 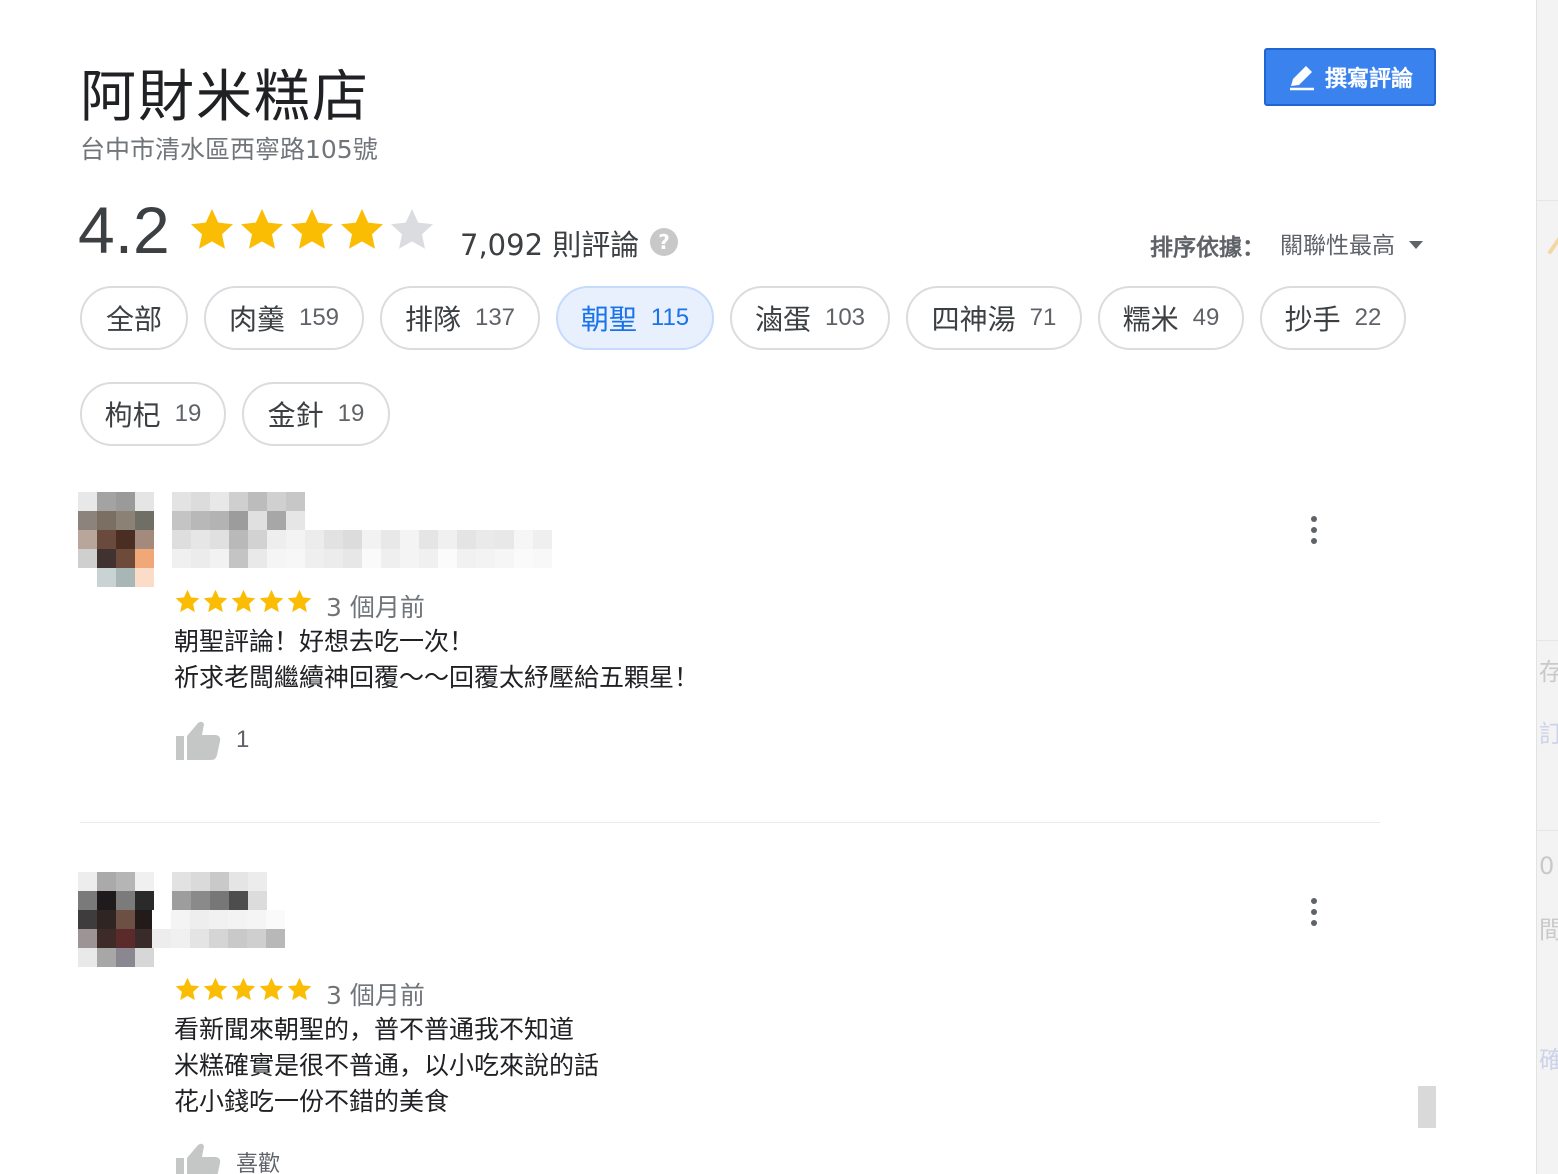 I want to click on chip-label: 肉羹, so click(x=256, y=319).